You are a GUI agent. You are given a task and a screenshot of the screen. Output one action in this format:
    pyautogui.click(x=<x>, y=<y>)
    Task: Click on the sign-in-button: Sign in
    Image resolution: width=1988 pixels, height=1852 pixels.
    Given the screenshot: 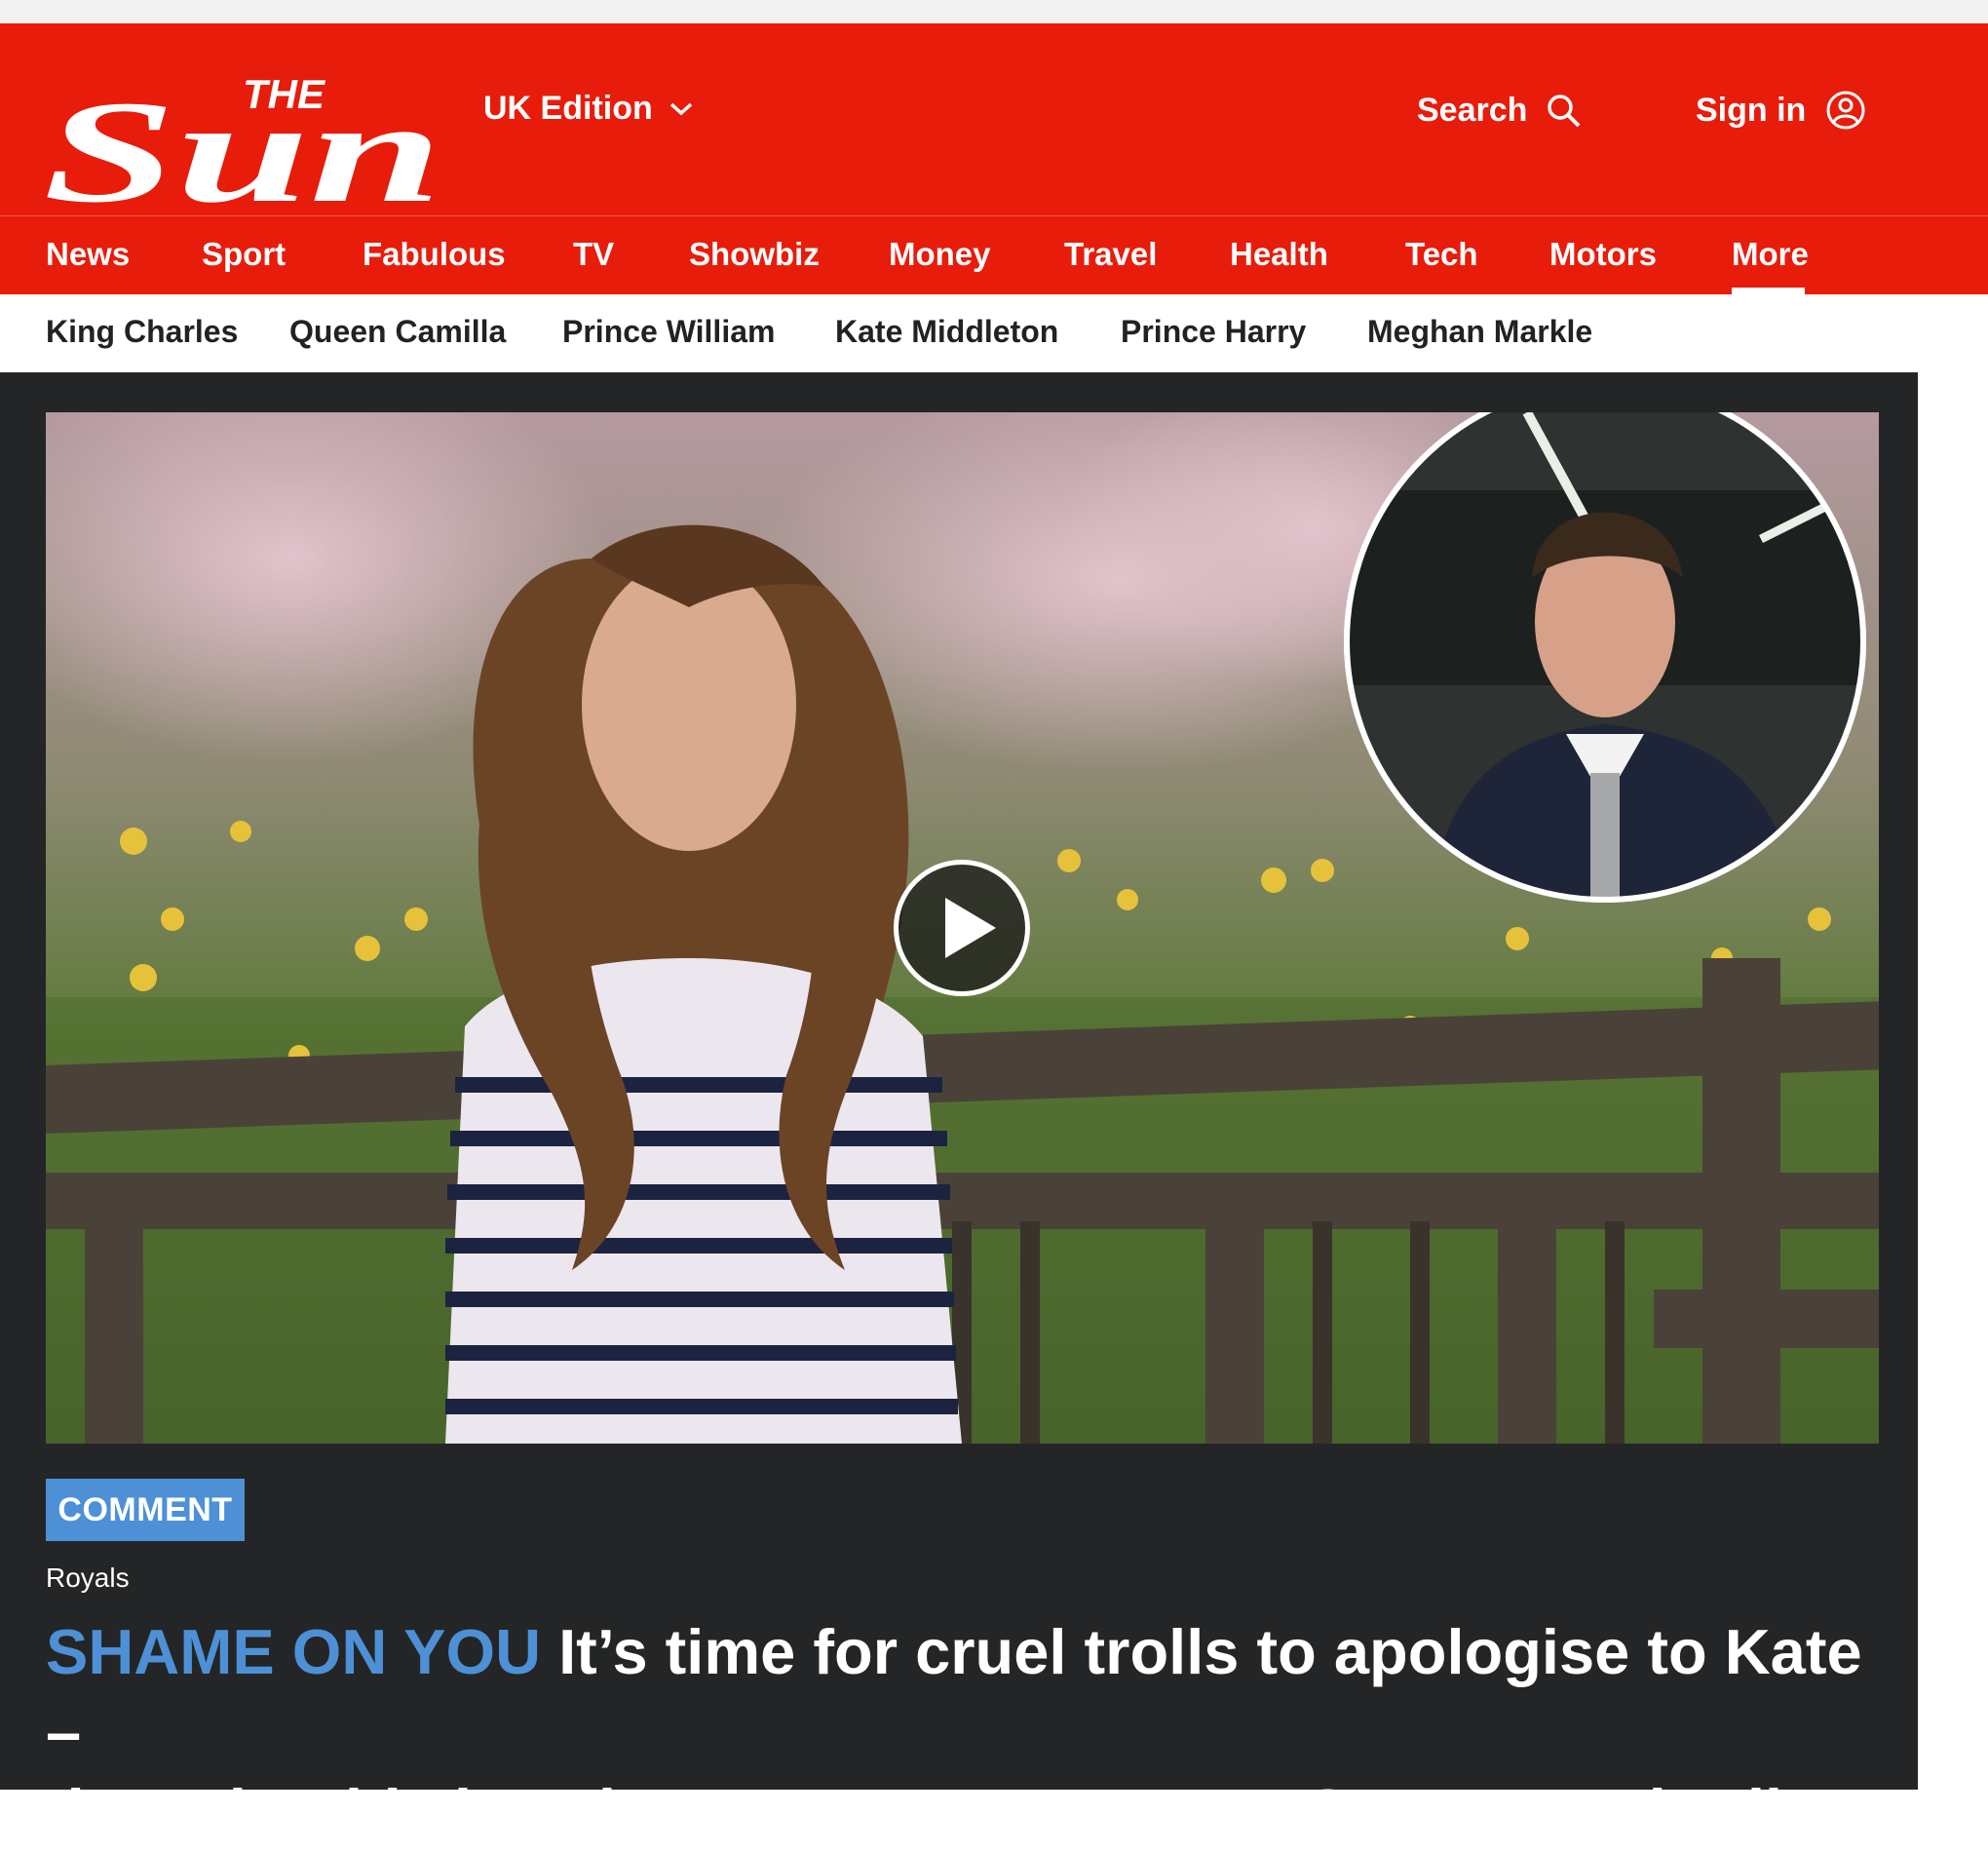 What is the action you would take?
    pyautogui.click(x=1781, y=110)
    